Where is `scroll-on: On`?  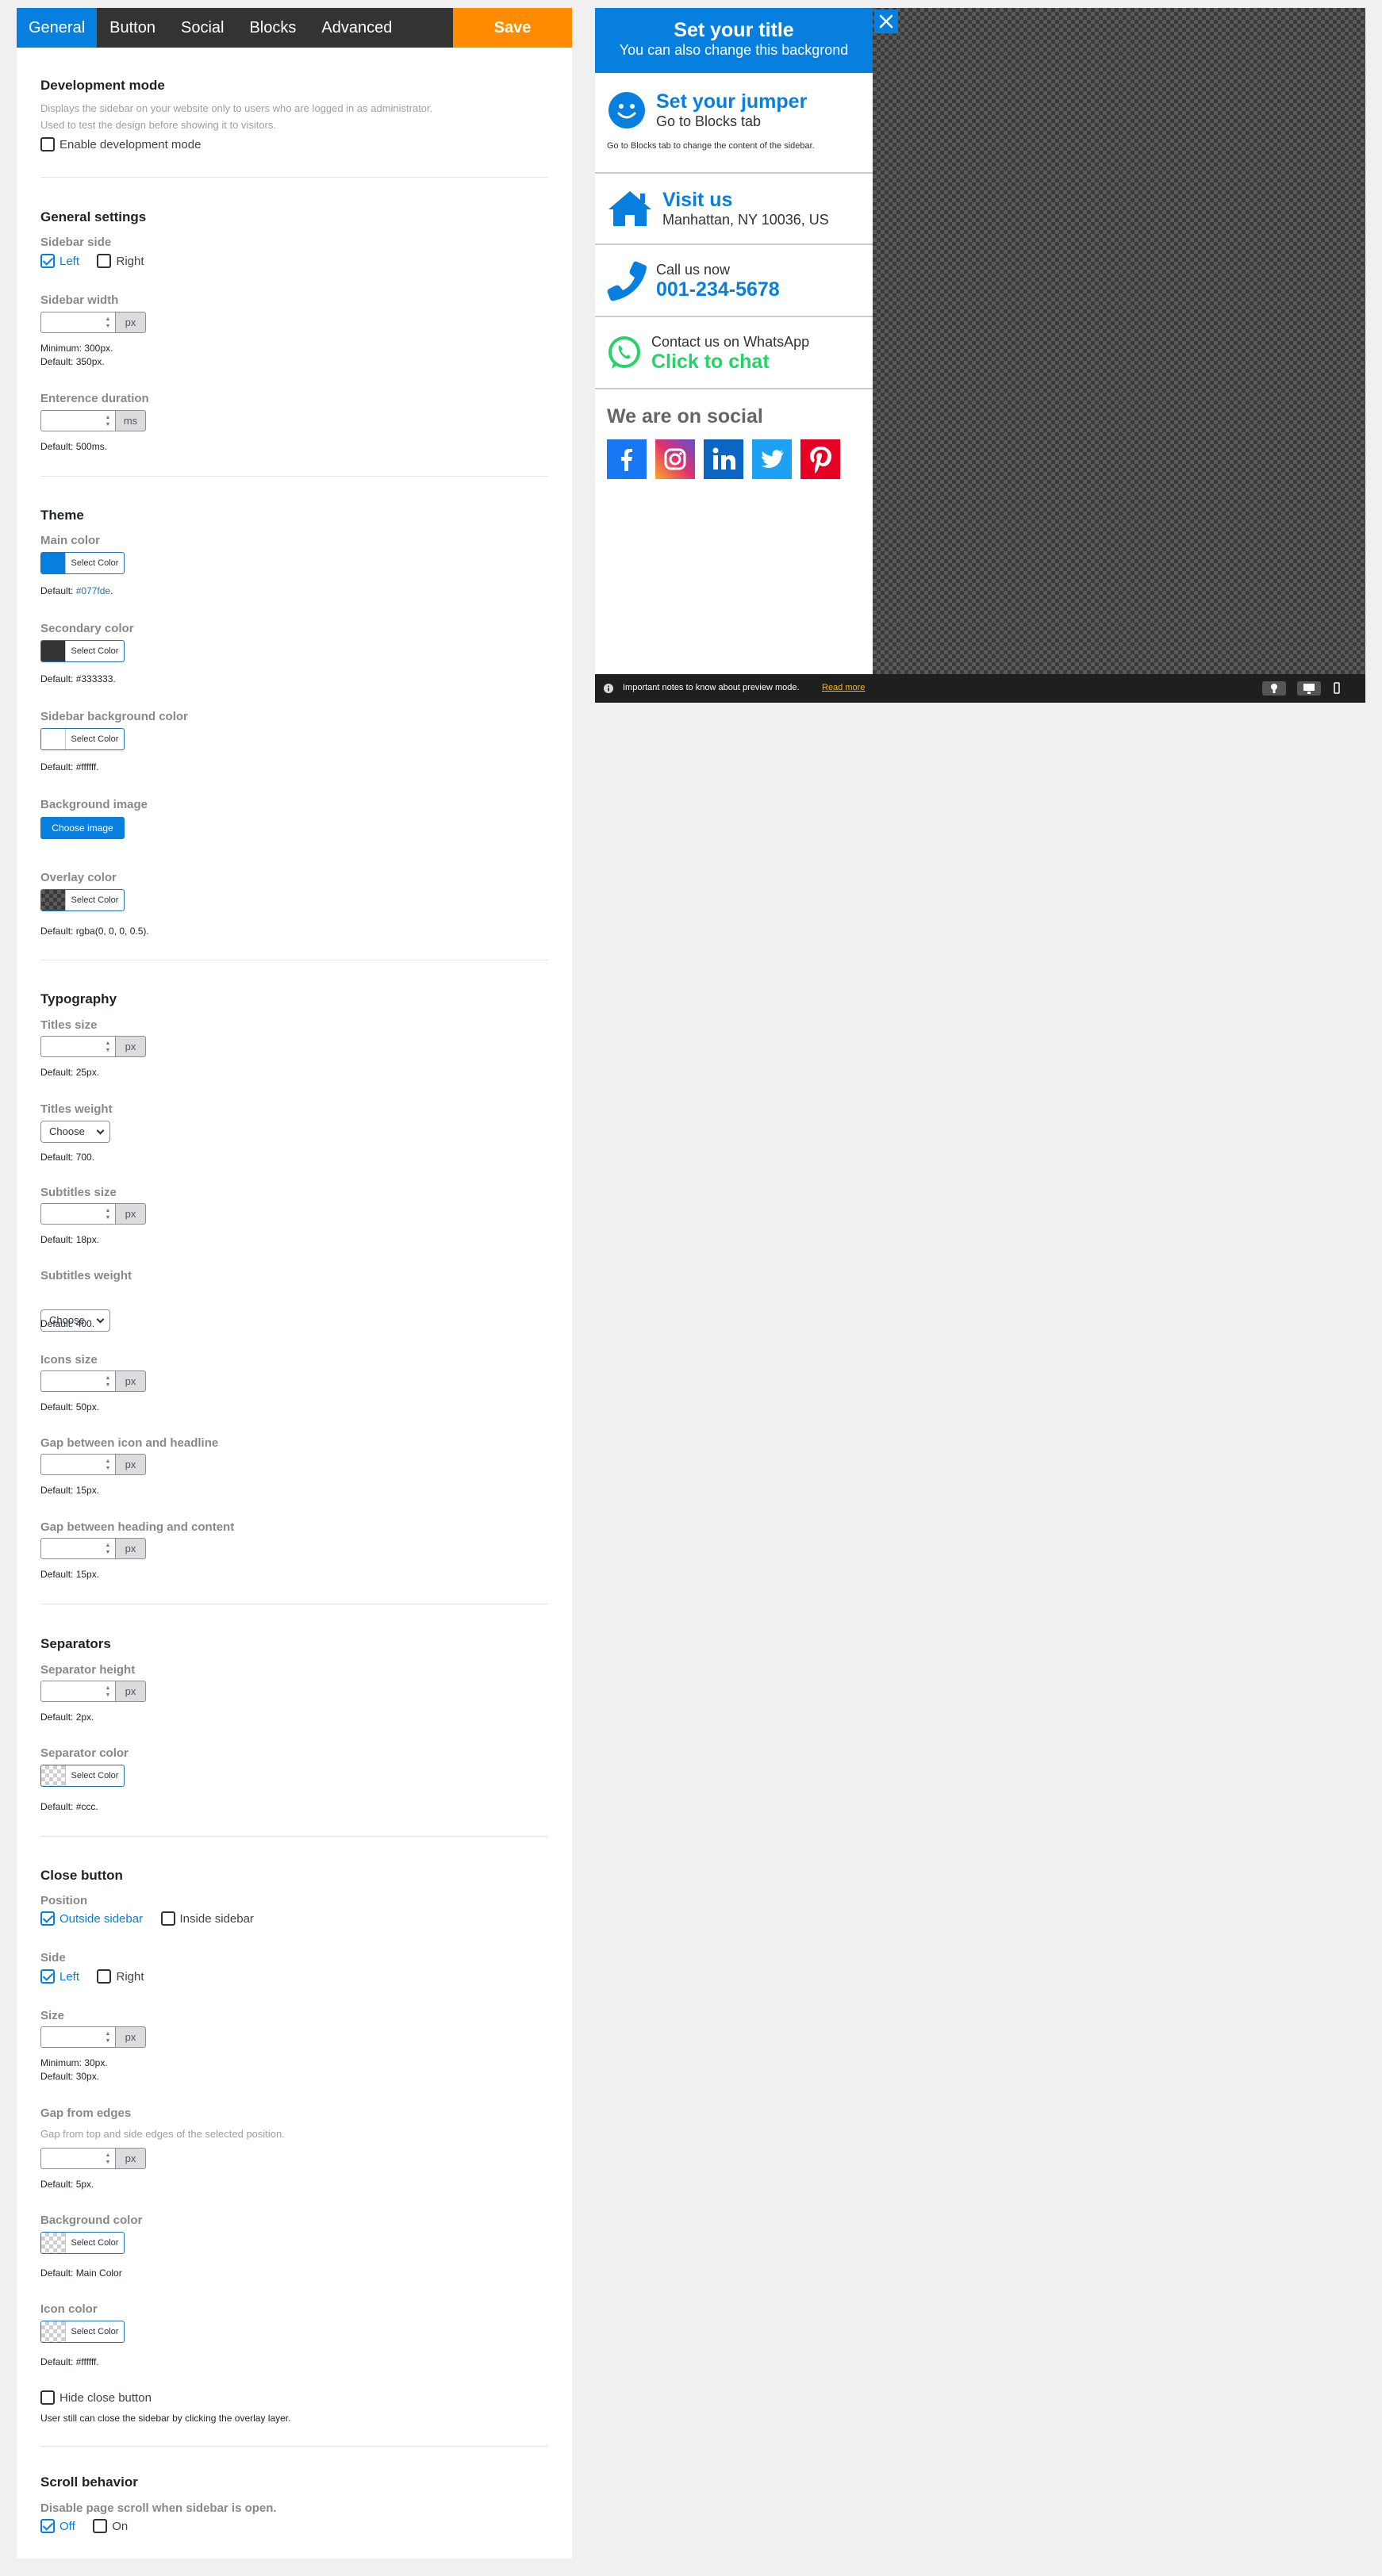 scroll-on: On is located at coordinates (110, 2526).